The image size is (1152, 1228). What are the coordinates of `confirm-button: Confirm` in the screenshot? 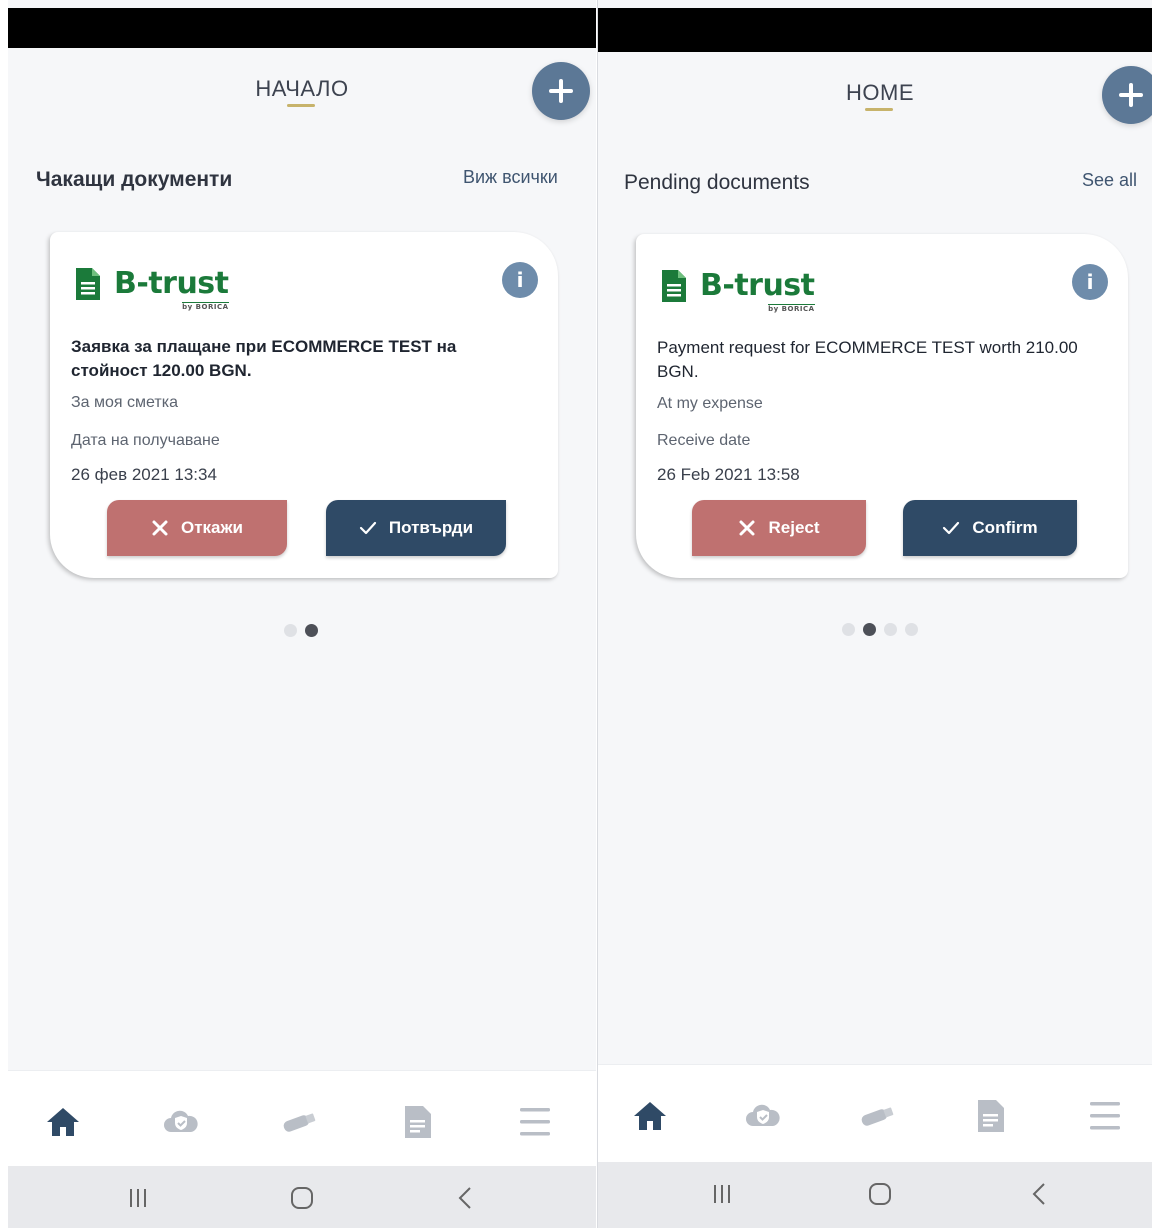 It's located at (990, 528).